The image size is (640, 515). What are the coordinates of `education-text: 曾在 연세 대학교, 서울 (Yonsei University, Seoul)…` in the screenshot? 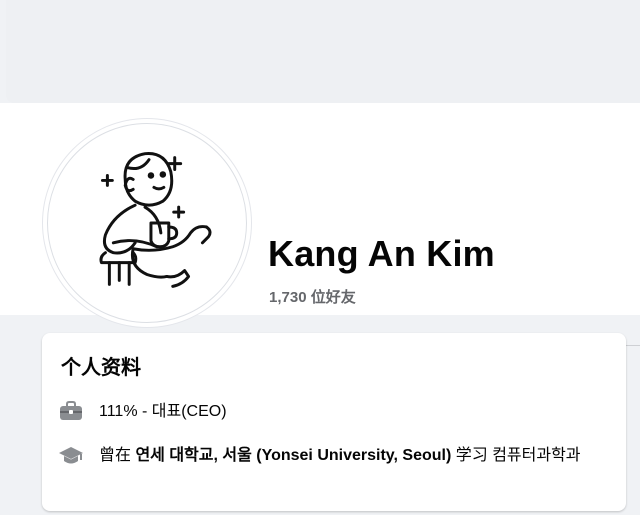 It's located at (340, 456).